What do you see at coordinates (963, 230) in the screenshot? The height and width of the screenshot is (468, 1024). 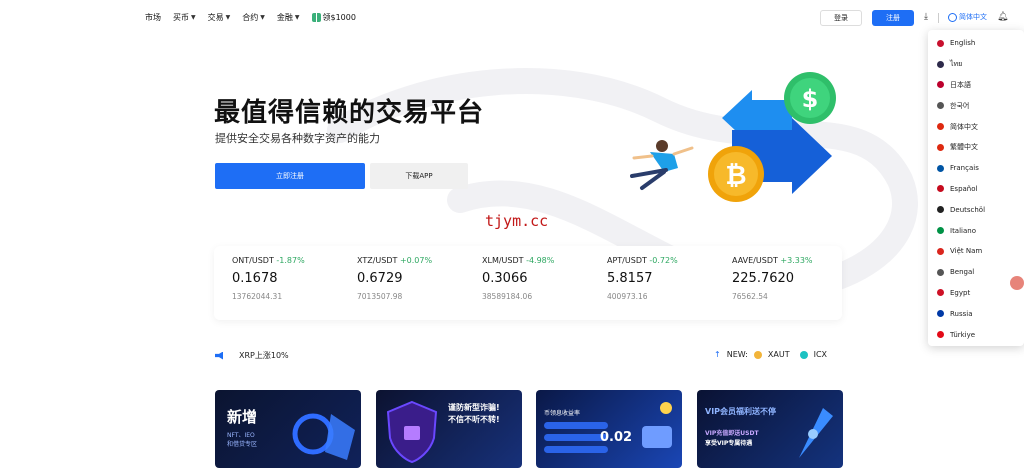 I see `language-label: Italiano` at bounding box center [963, 230].